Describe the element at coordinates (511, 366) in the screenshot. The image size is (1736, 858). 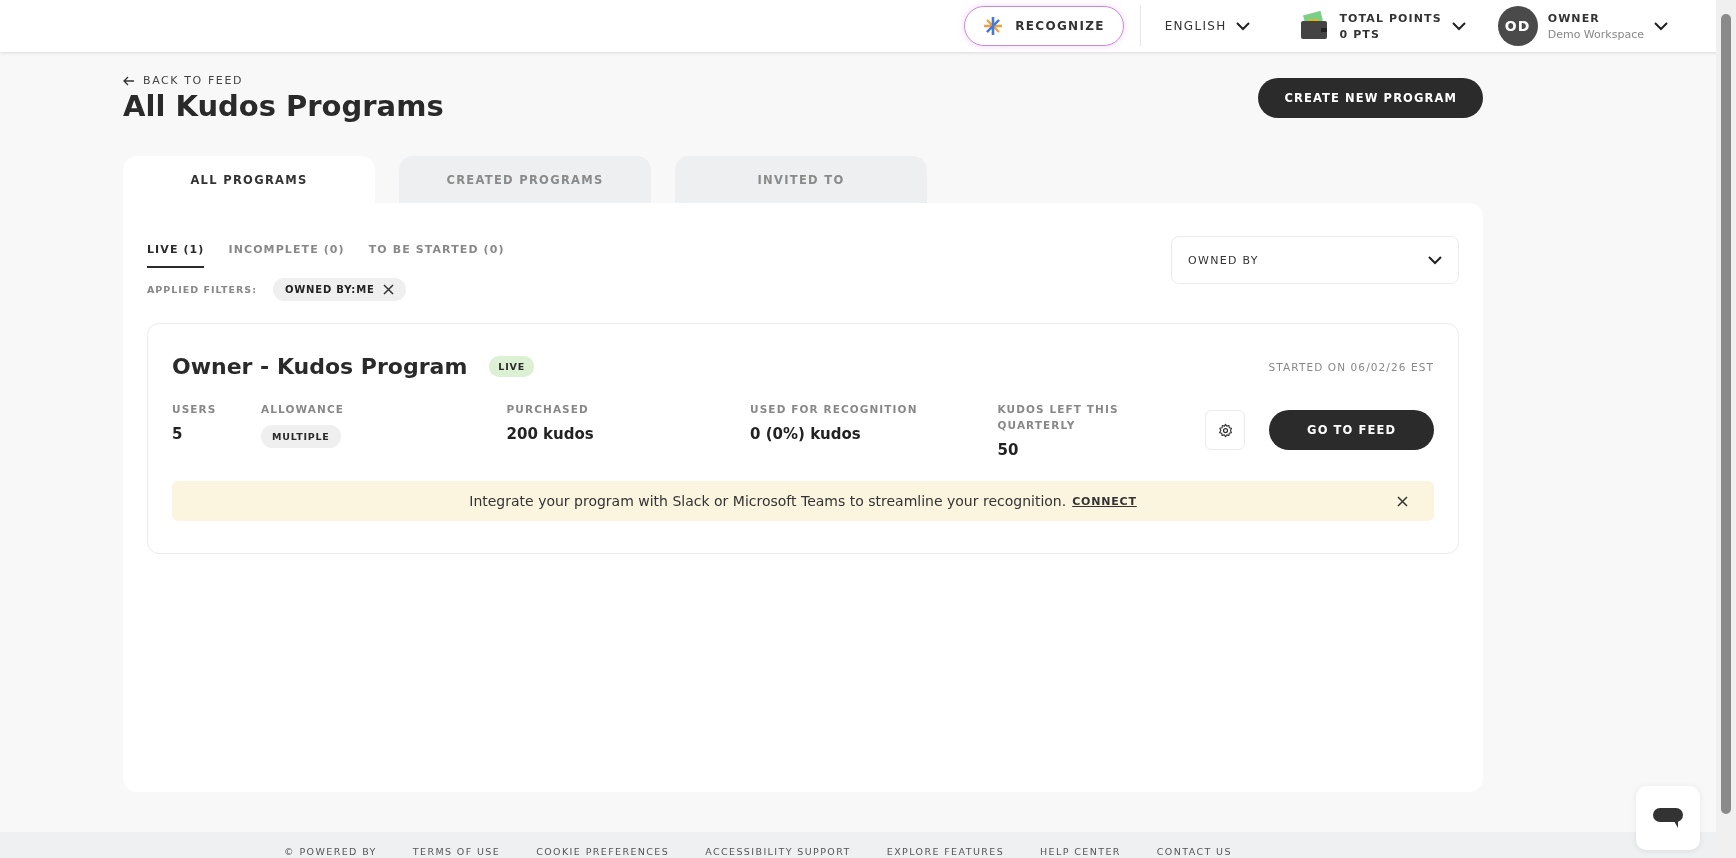
I see `status-badge: LIVE` at that location.